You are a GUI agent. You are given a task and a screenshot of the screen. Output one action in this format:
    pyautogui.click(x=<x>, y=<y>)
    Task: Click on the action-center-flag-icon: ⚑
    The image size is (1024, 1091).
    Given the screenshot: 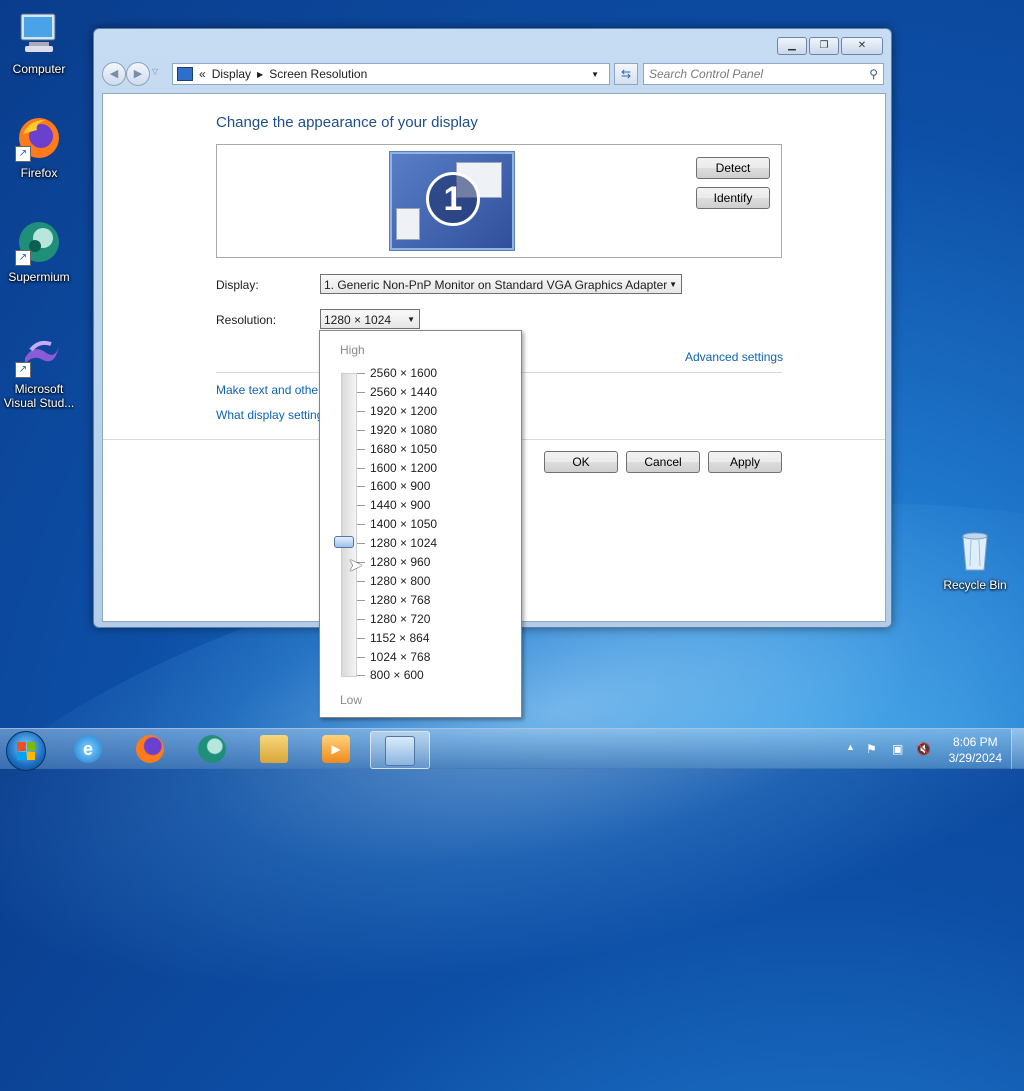 What is the action you would take?
    pyautogui.click(x=871, y=749)
    